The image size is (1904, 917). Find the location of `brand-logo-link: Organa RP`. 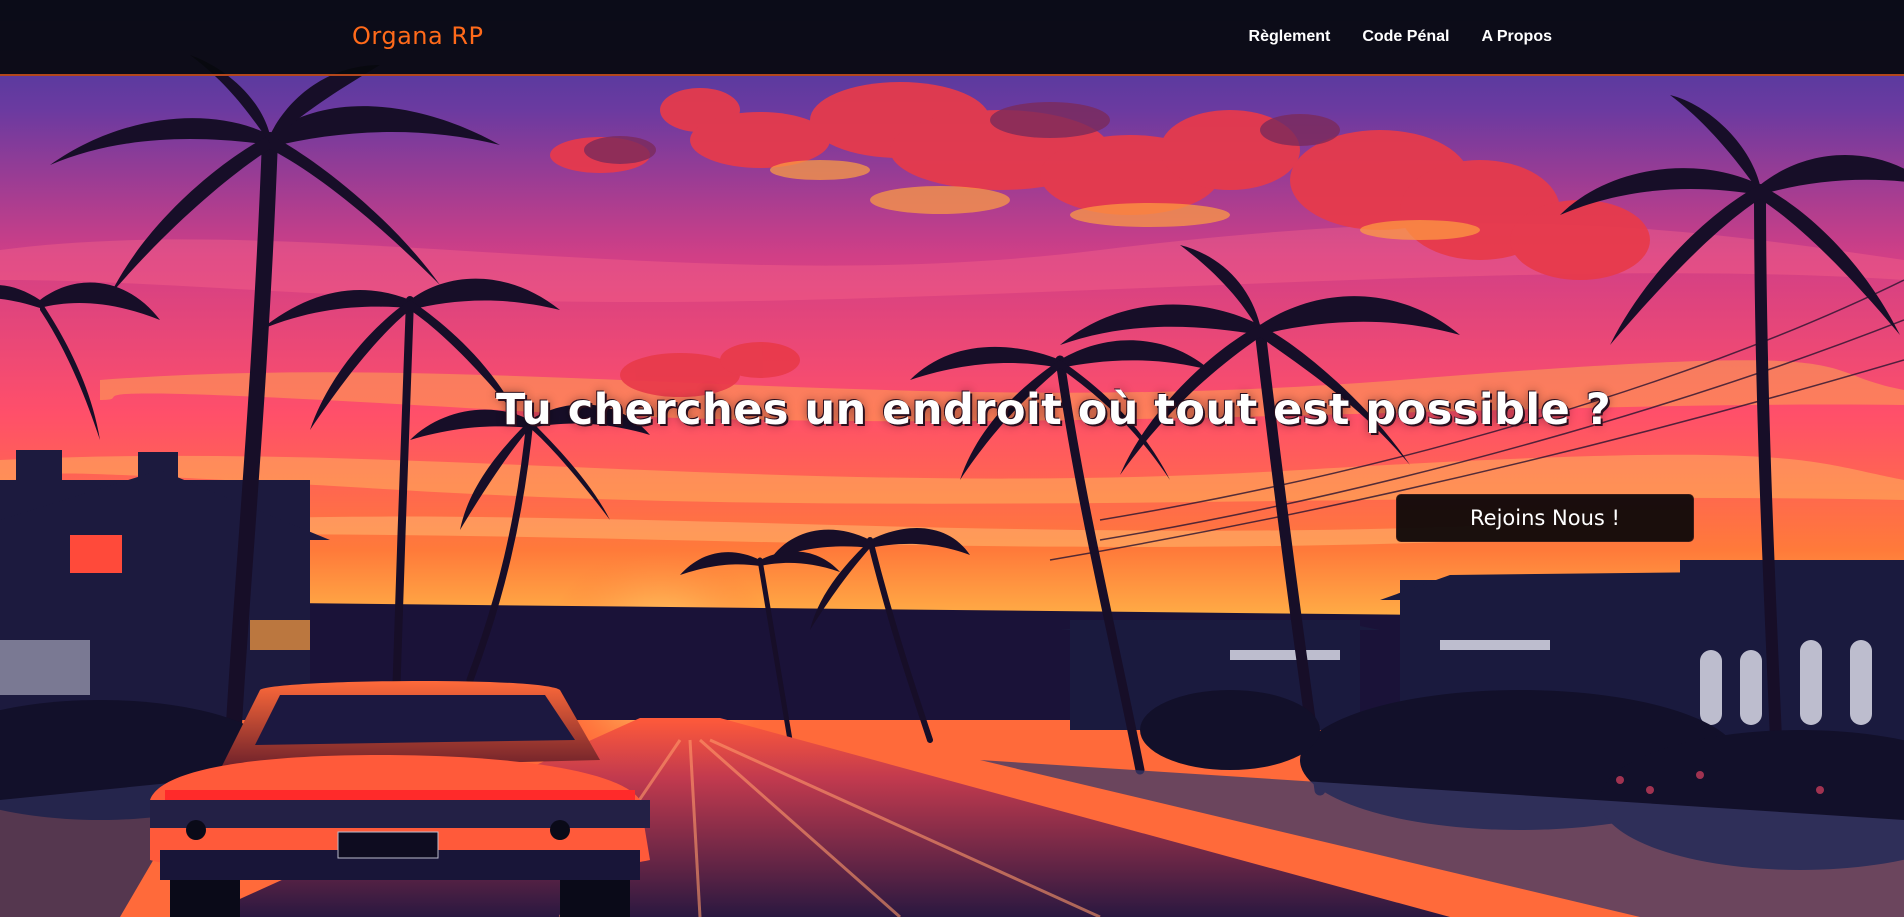

brand-logo-link: Organa RP is located at coordinates (417, 36).